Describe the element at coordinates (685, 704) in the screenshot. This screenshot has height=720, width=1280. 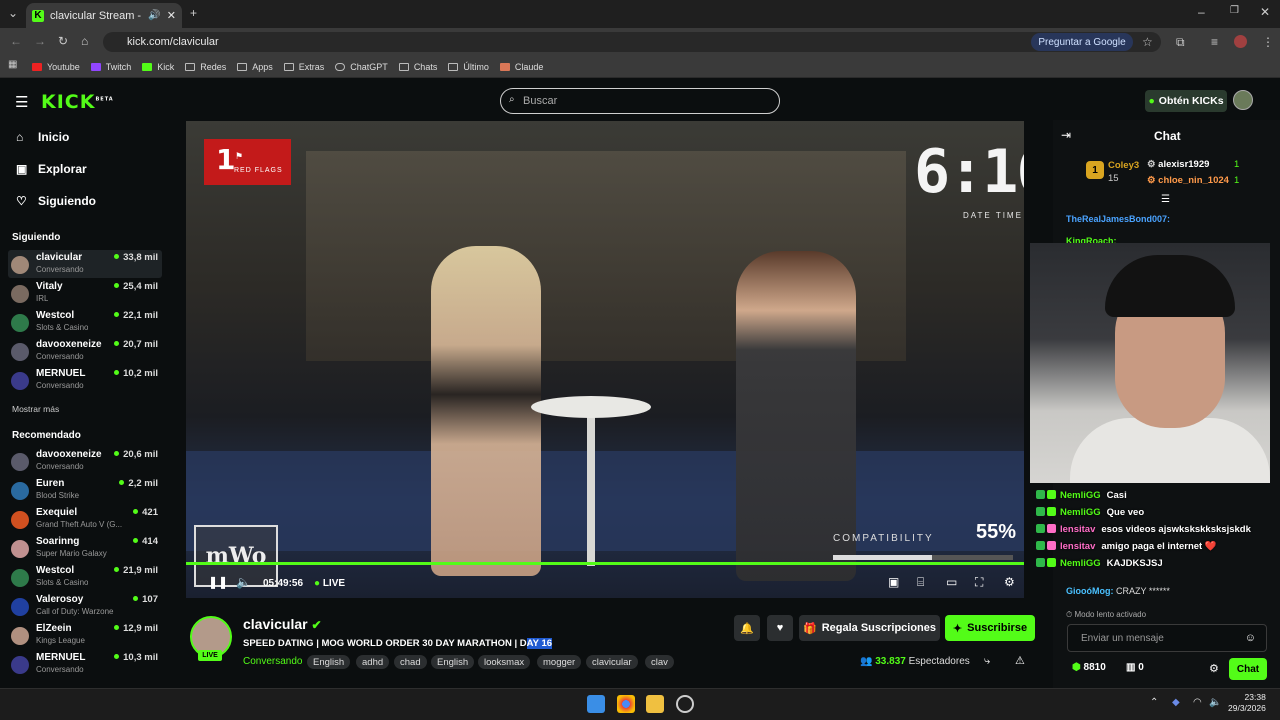
I see `app-icon` at that location.